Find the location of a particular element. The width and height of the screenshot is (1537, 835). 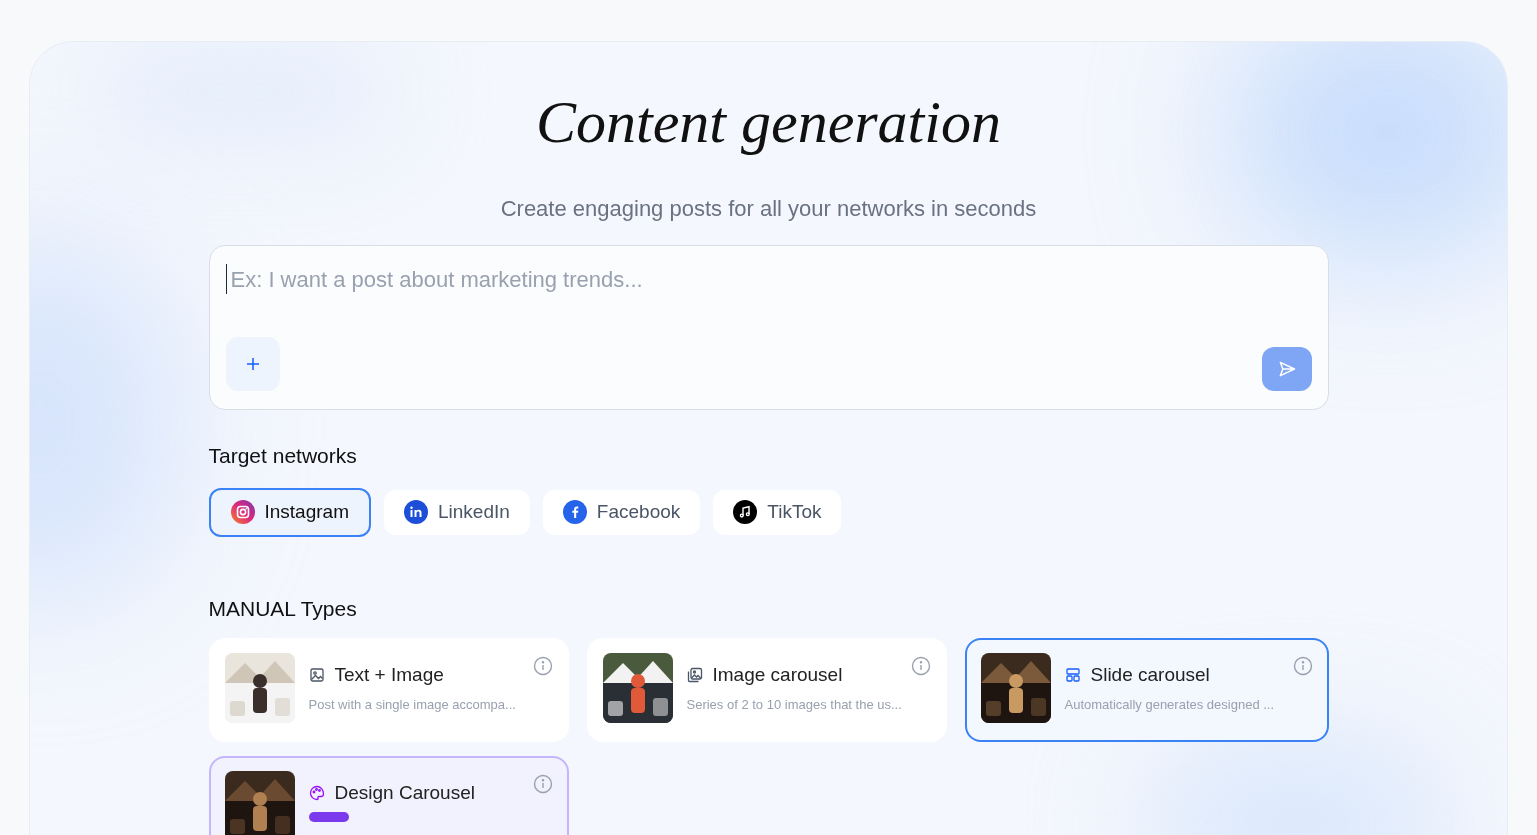

card-title: Image carousel is located at coordinates (777, 675).